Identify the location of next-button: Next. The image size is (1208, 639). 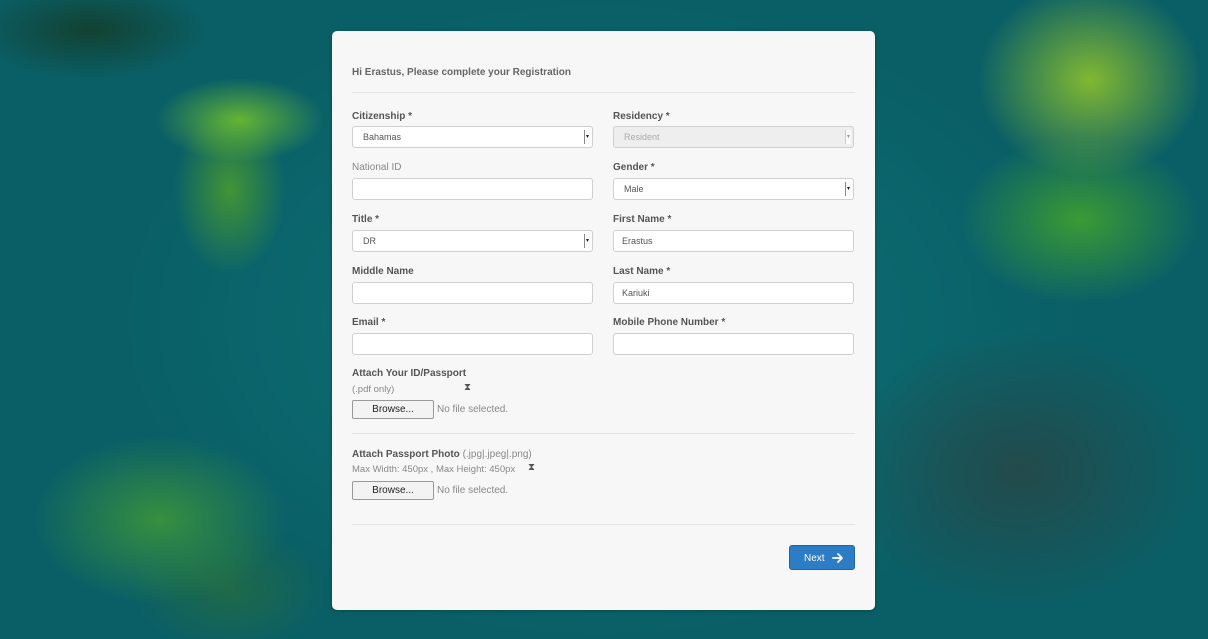
(822, 557).